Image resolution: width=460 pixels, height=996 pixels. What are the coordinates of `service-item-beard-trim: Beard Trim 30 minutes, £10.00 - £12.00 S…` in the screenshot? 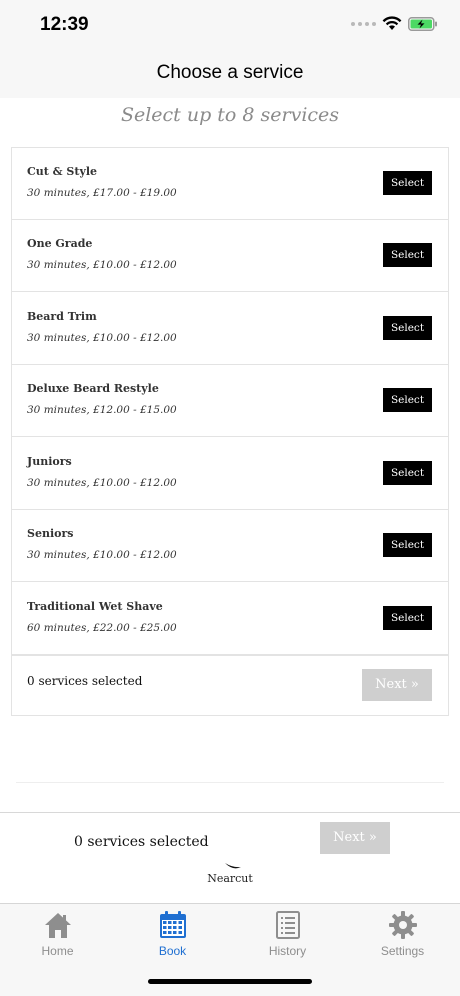 It's located at (230, 329).